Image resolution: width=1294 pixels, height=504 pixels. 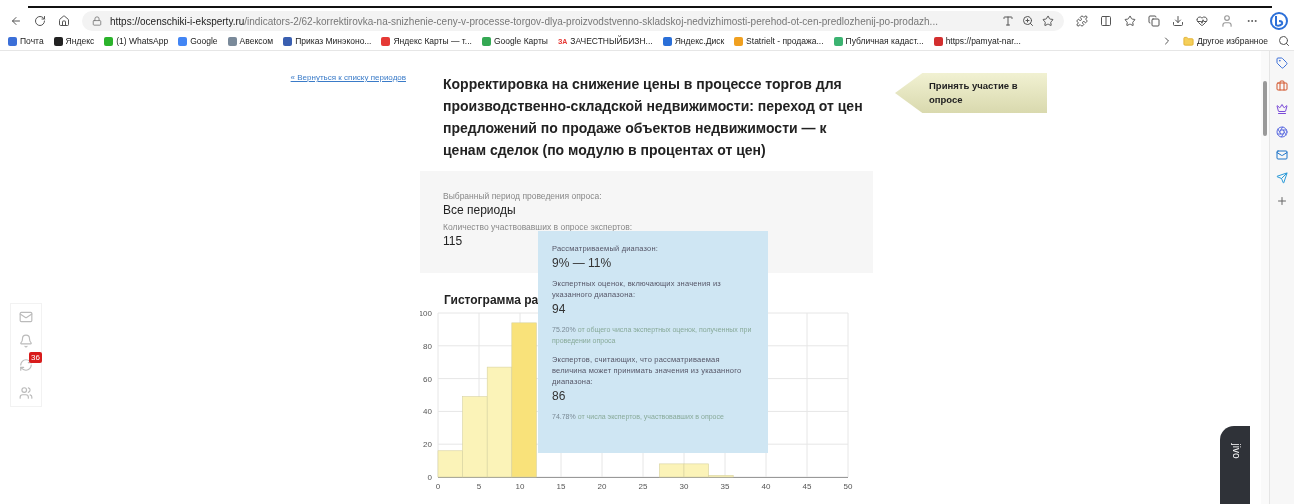 What do you see at coordinates (725, 486) in the screenshot?
I see `axis-tick-label: 35` at bounding box center [725, 486].